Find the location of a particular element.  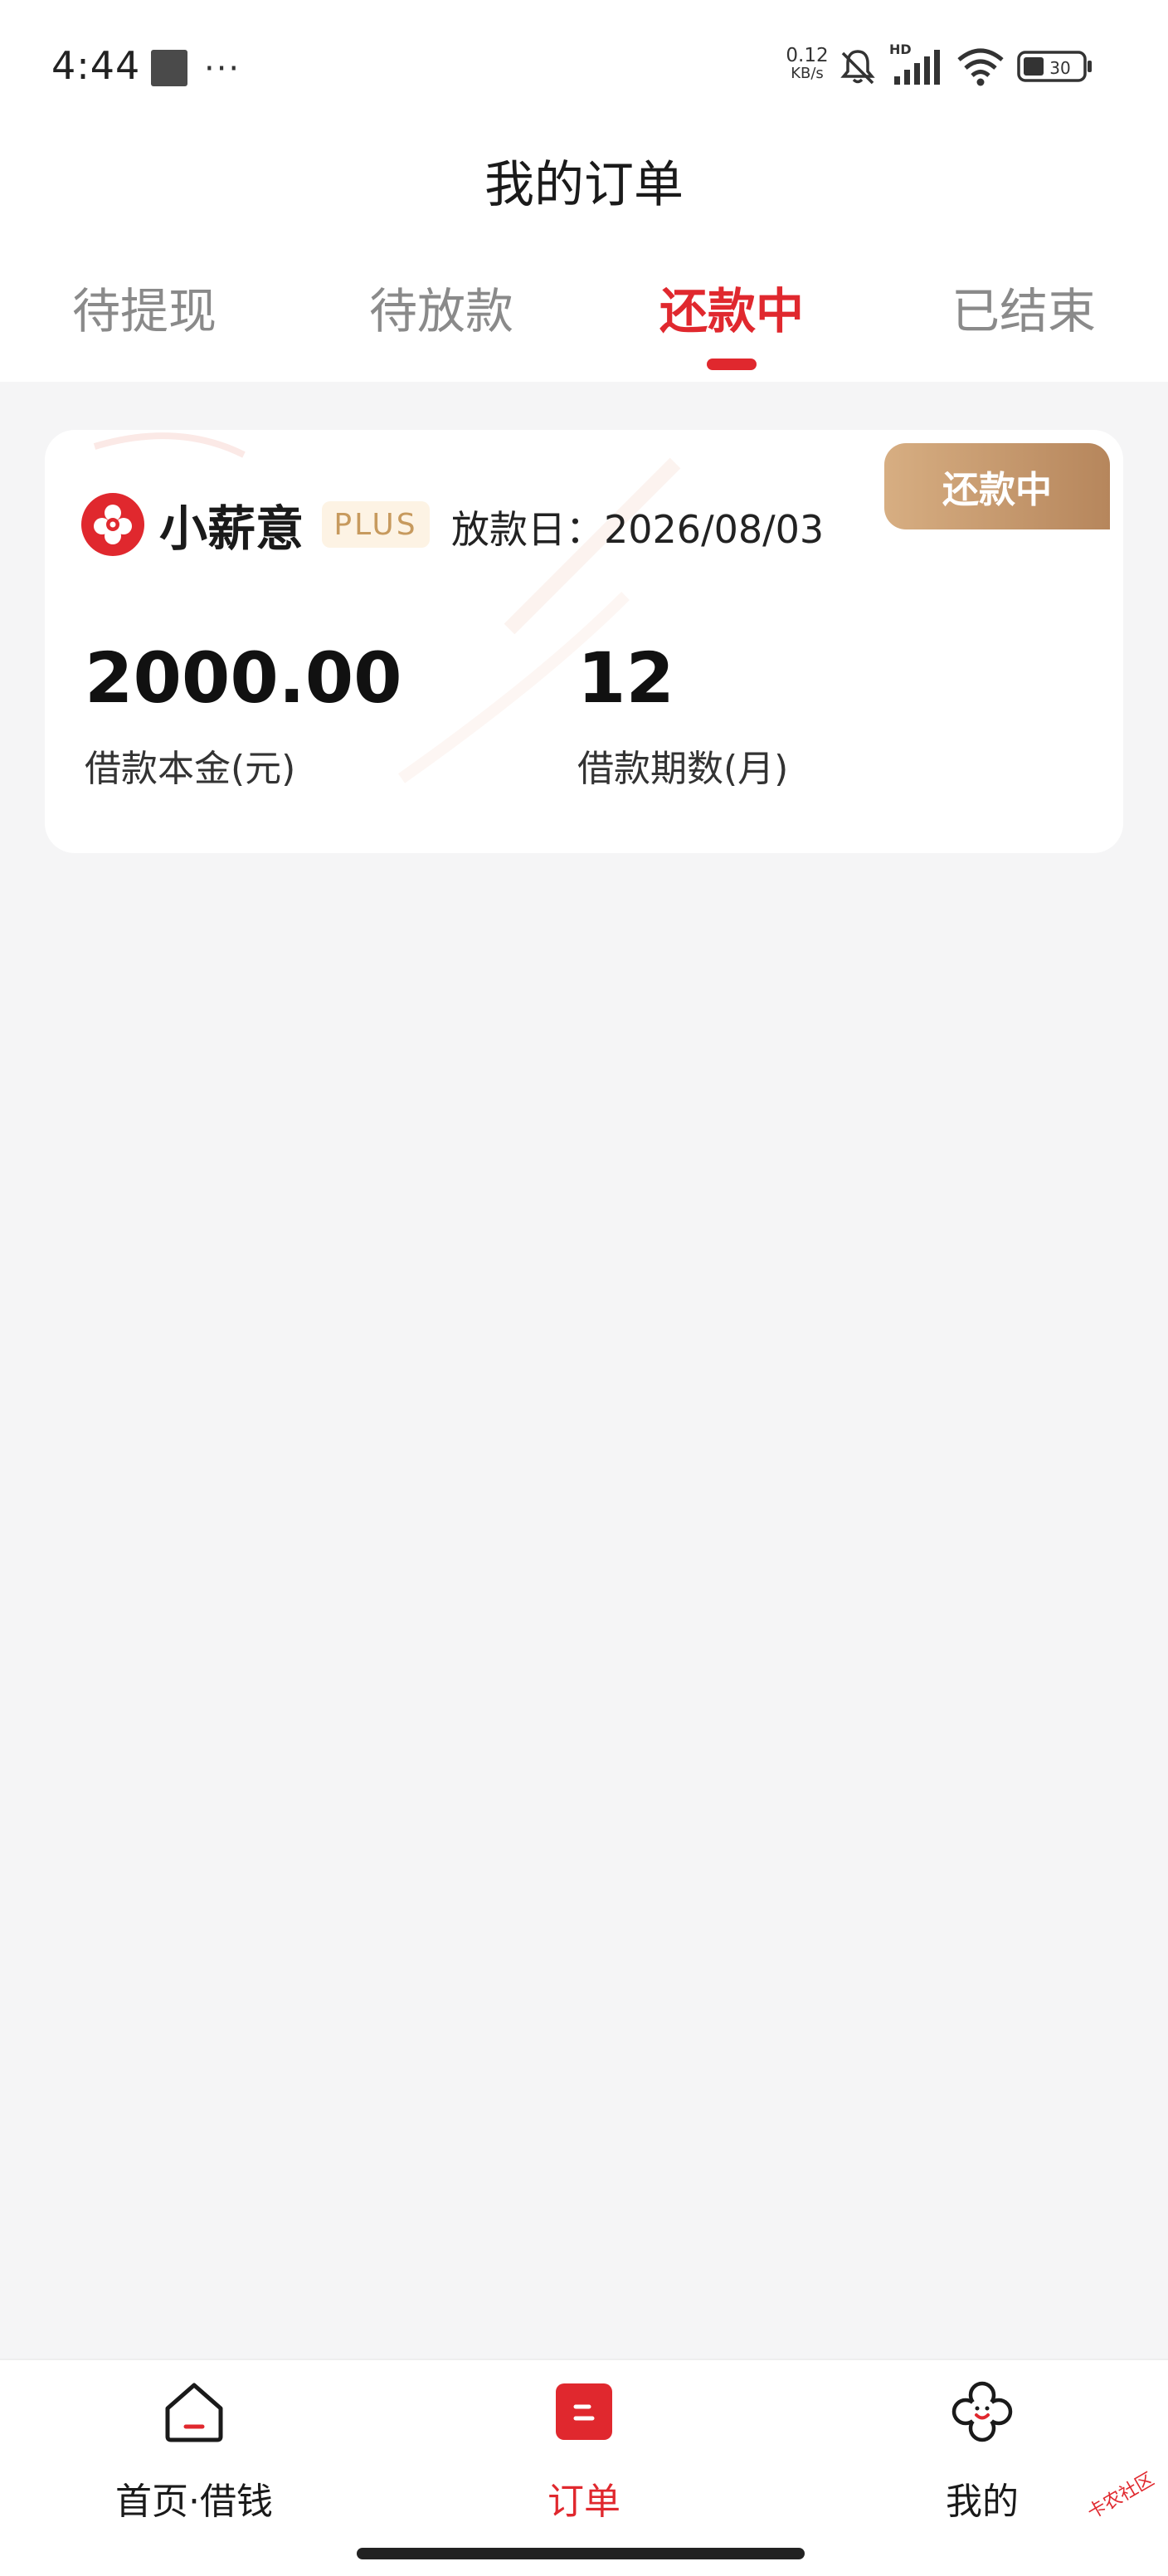

loan-term-label: 借款期数(月) is located at coordinates (683, 769).